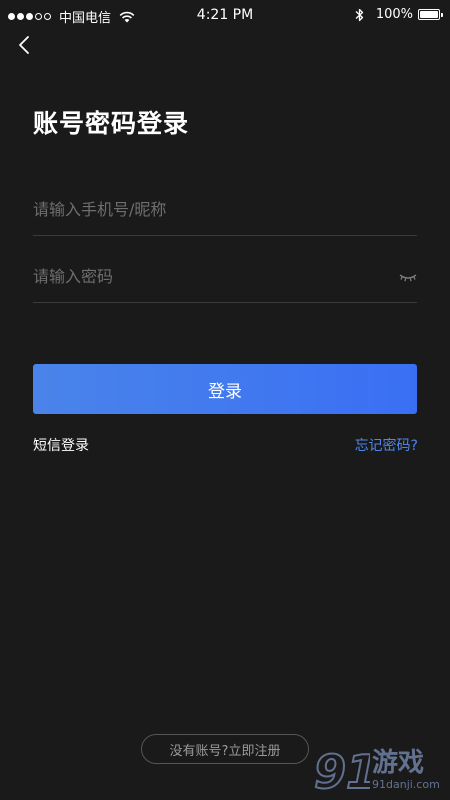 This screenshot has height=800, width=450. What do you see at coordinates (61, 445) in the screenshot?
I see `sms-login-link: 短信登录` at bounding box center [61, 445].